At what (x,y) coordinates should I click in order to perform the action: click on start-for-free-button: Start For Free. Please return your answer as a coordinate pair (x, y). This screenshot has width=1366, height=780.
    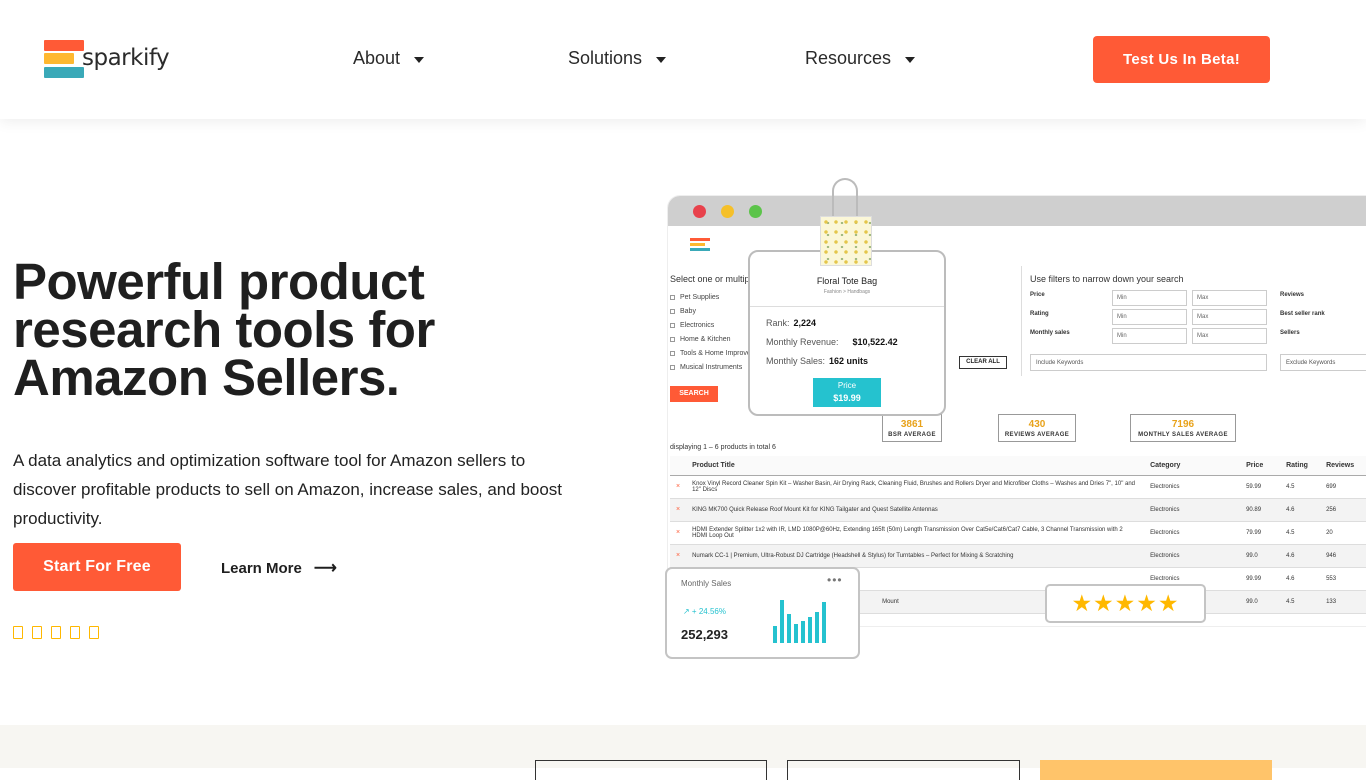
    Looking at the image, I should click on (97, 567).